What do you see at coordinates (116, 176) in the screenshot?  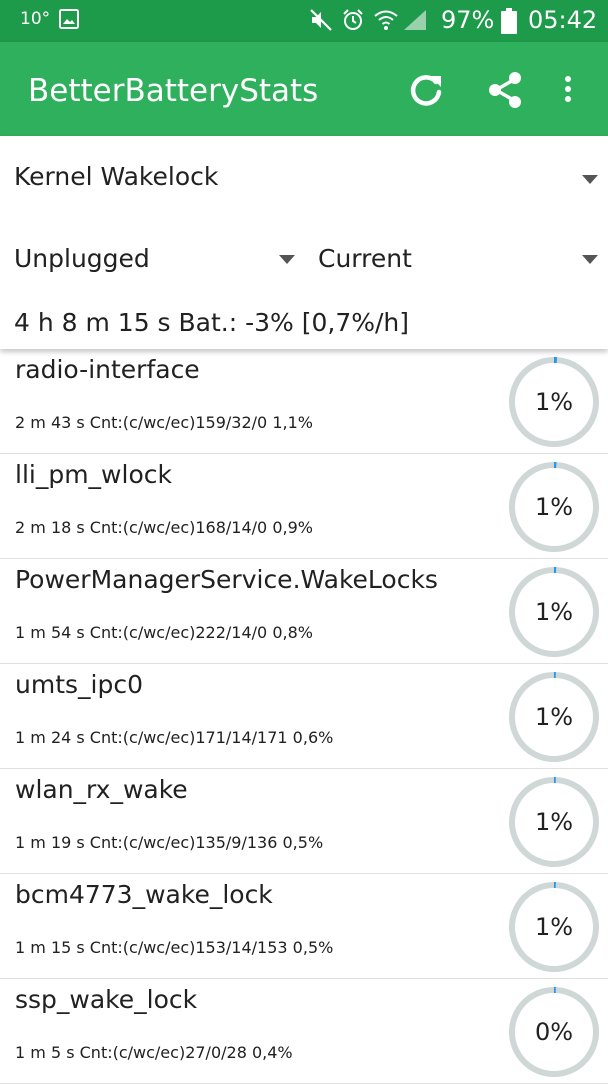 I see `stat-type-label: Kernel Wakelock` at bounding box center [116, 176].